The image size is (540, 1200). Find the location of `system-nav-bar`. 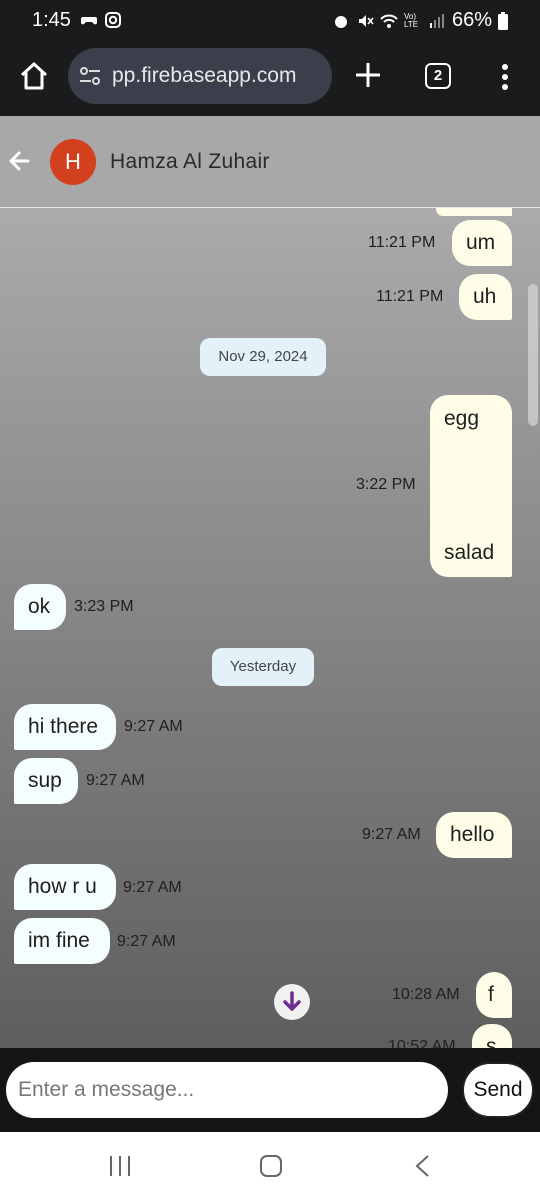

system-nav-bar is located at coordinates (270, 1166).